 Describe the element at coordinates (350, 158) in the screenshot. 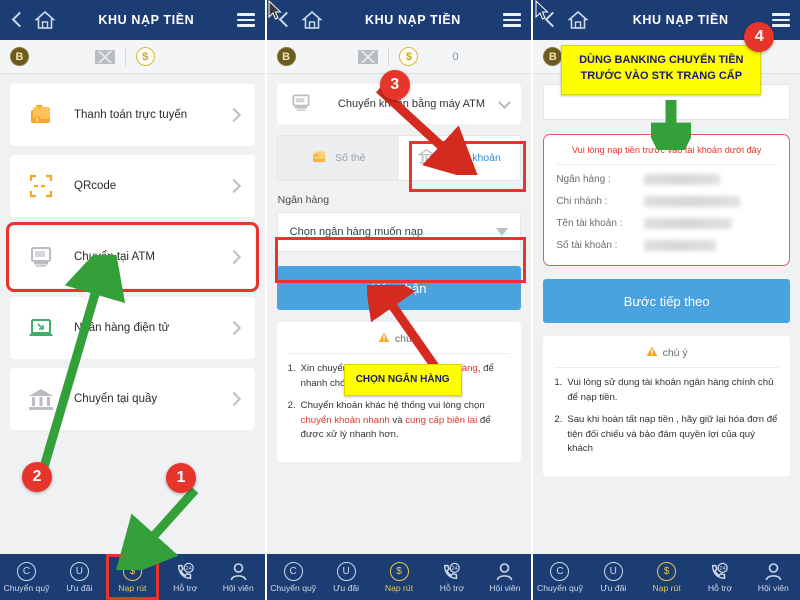

I see `tab-label: Số thẻ` at that location.